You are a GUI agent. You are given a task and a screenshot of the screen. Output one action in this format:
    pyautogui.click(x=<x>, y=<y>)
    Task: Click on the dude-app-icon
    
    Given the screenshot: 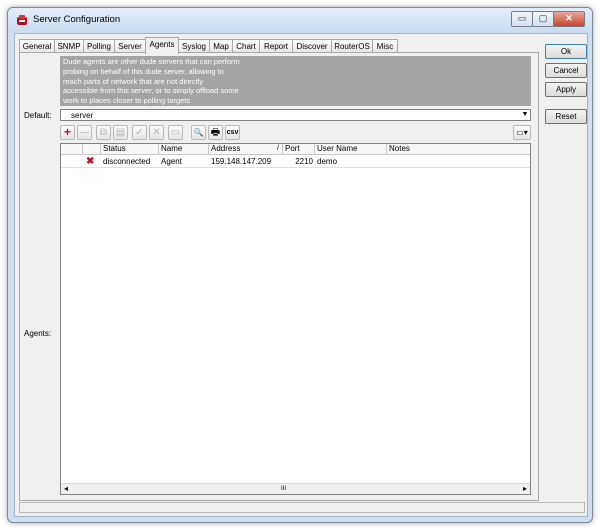 What is the action you would take?
    pyautogui.click(x=22, y=20)
    